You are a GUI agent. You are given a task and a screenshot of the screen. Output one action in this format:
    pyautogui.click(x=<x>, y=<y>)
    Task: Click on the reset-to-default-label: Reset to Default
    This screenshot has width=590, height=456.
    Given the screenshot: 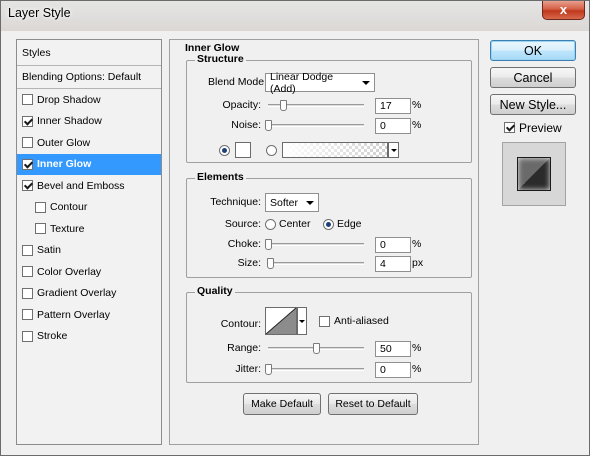 What is the action you would take?
    pyautogui.click(x=373, y=404)
    